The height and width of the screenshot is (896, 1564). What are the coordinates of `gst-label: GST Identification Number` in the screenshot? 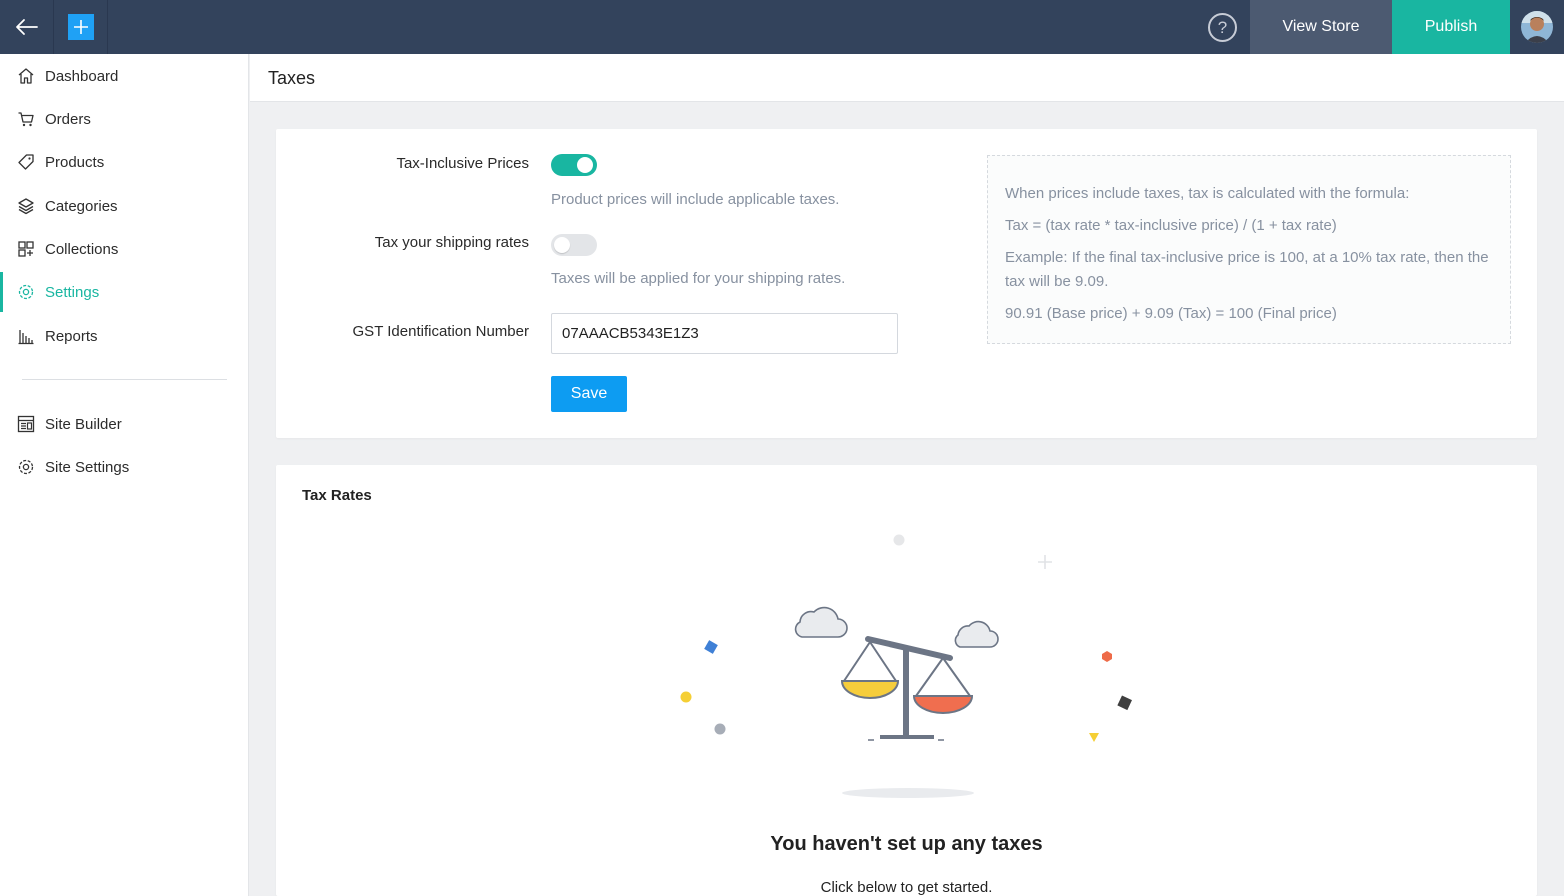 It's located at (440, 331).